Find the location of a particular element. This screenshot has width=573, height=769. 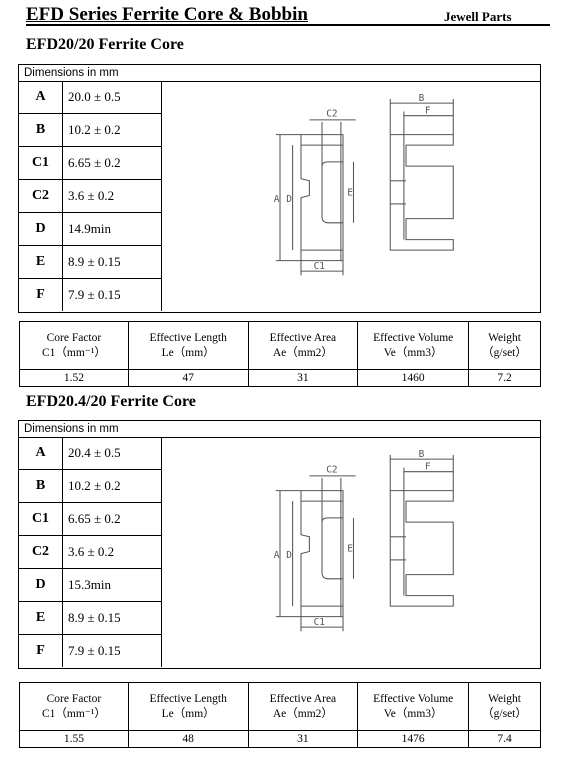

dimension-row: A 20.4 ± 0.5 is located at coordinates (90, 453).